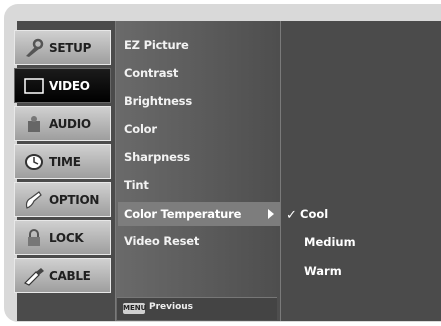  Describe the element at coordinates (158, 101) in the screenshot. I see `menu-item-brightness: Brightness` at that location.